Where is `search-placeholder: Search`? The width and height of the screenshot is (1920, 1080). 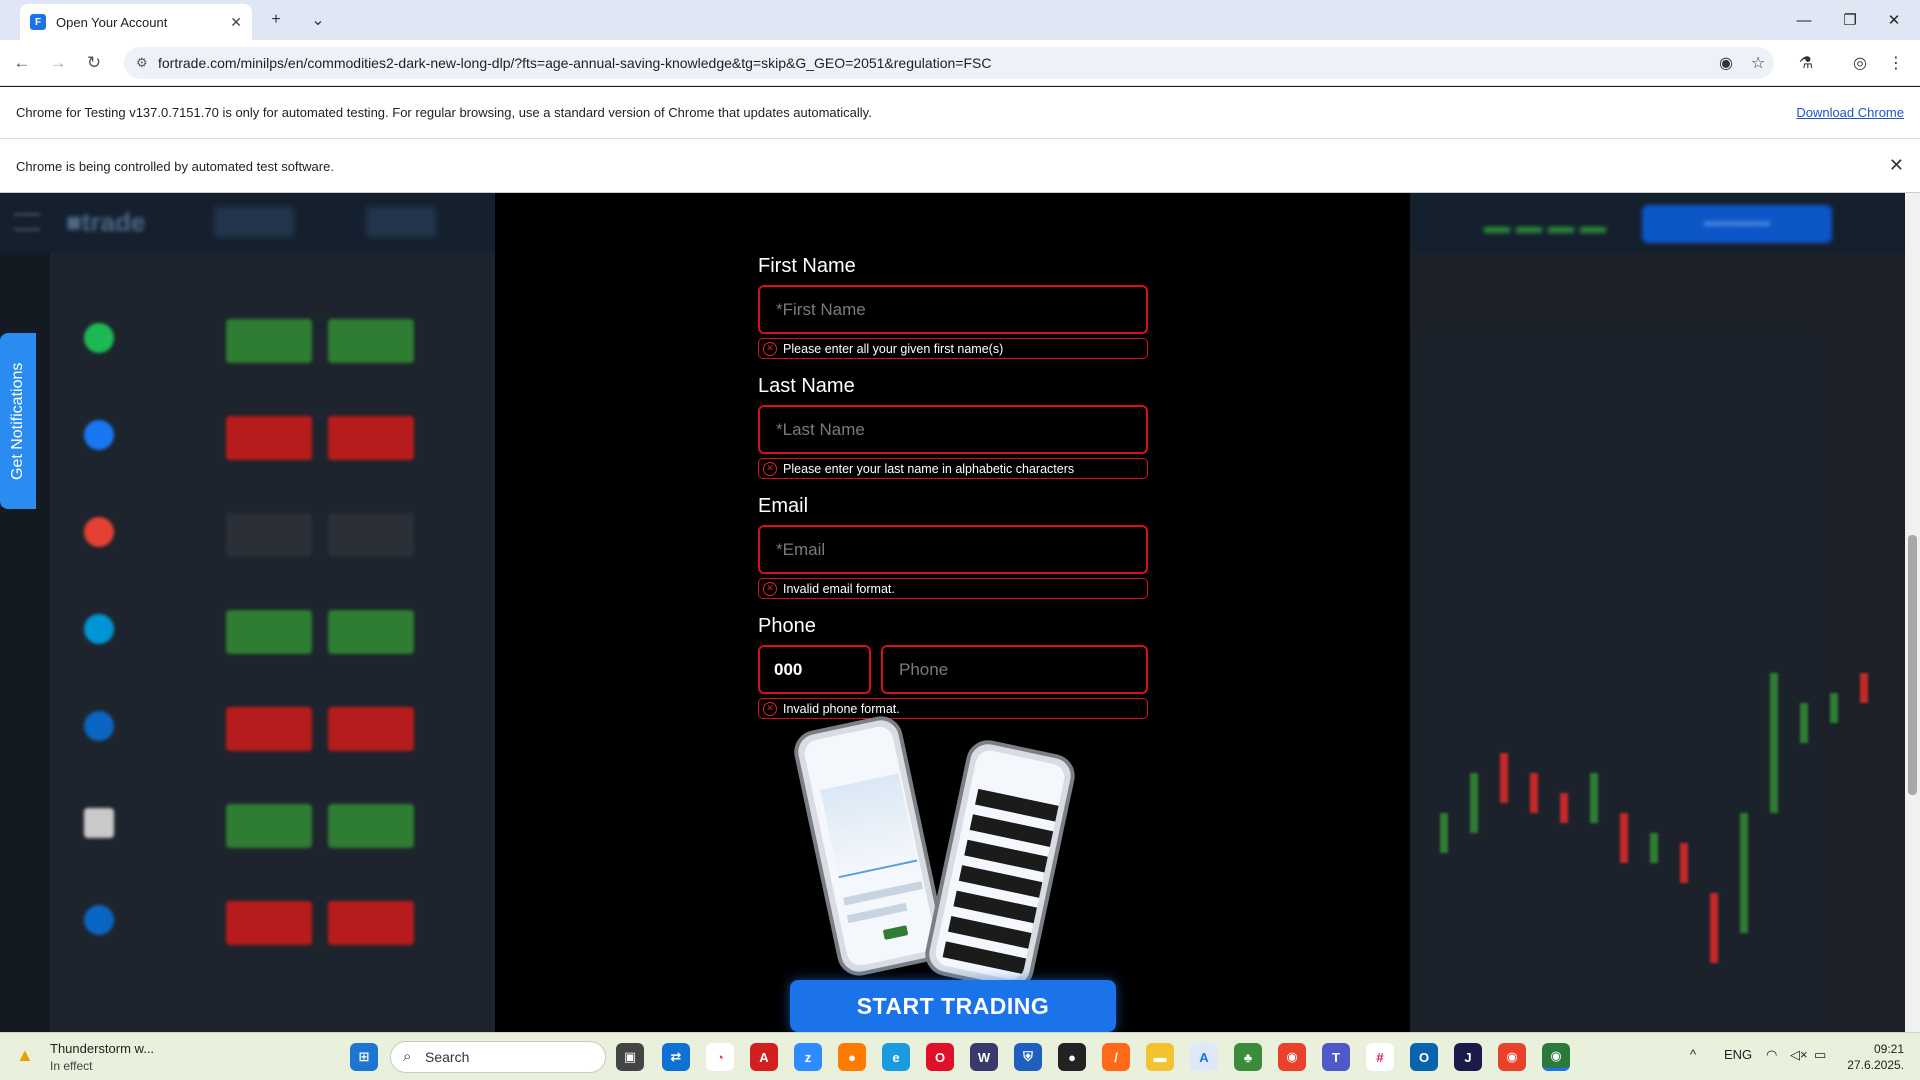
search-placeholder: Search is located at coordinates (447, 1057).